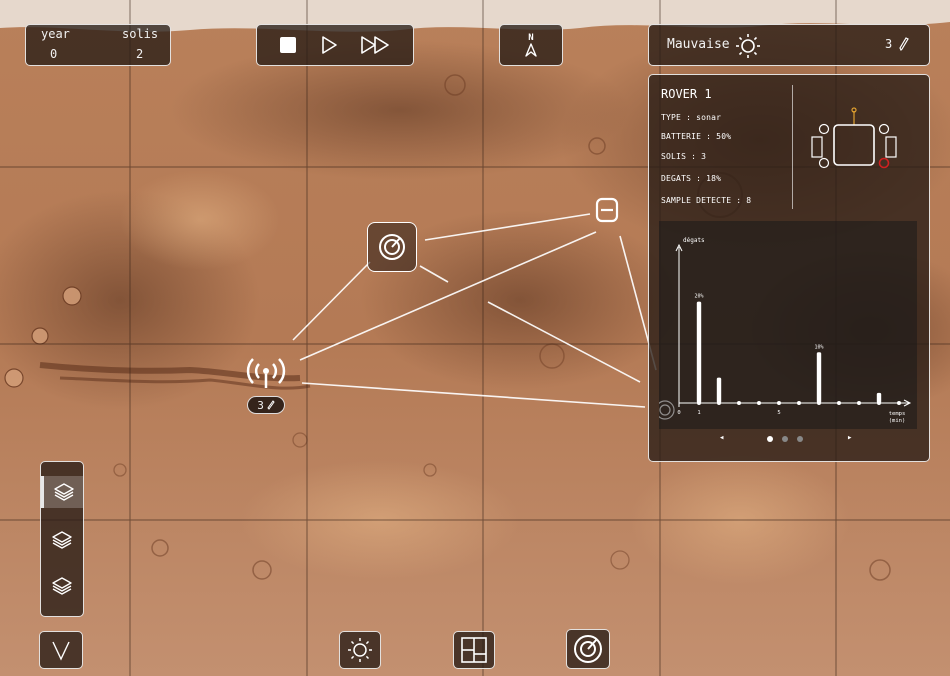 Image resolution: width=950 pixels, height=676 pixels. Describe the element at coordinates (260, 405) in the screenshot. I see `station-count: 3` at that location.